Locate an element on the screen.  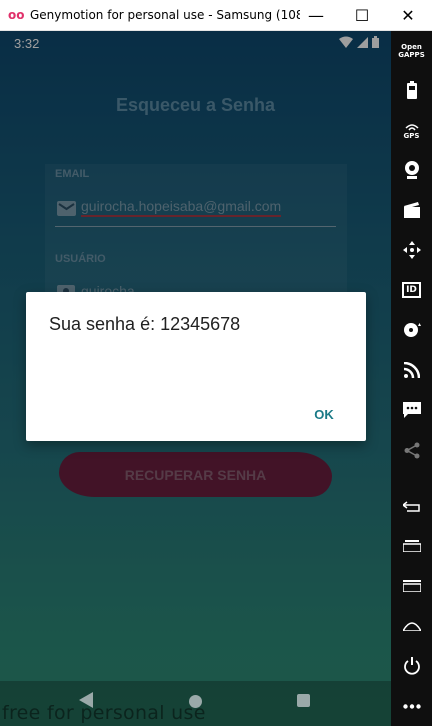
more-button is located at coordinates (411, 706).